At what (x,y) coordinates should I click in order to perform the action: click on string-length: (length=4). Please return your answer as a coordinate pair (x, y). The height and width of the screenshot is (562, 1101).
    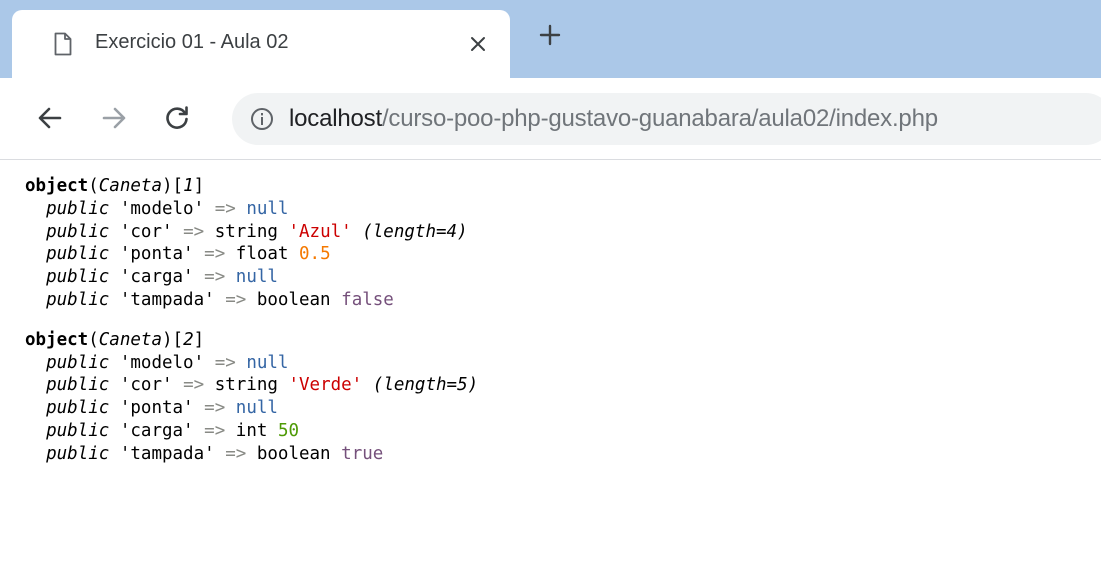
    Looking at the image, I should click on (415, 231).